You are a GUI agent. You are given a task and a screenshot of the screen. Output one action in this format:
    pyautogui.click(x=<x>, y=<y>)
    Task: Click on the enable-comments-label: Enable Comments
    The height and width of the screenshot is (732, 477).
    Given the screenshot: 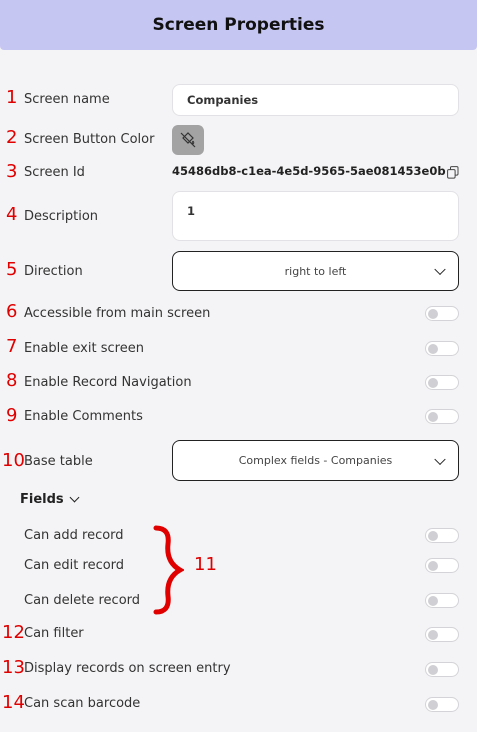 What is the action you would take?
    pyautogui.click(x=83, y=416)
    